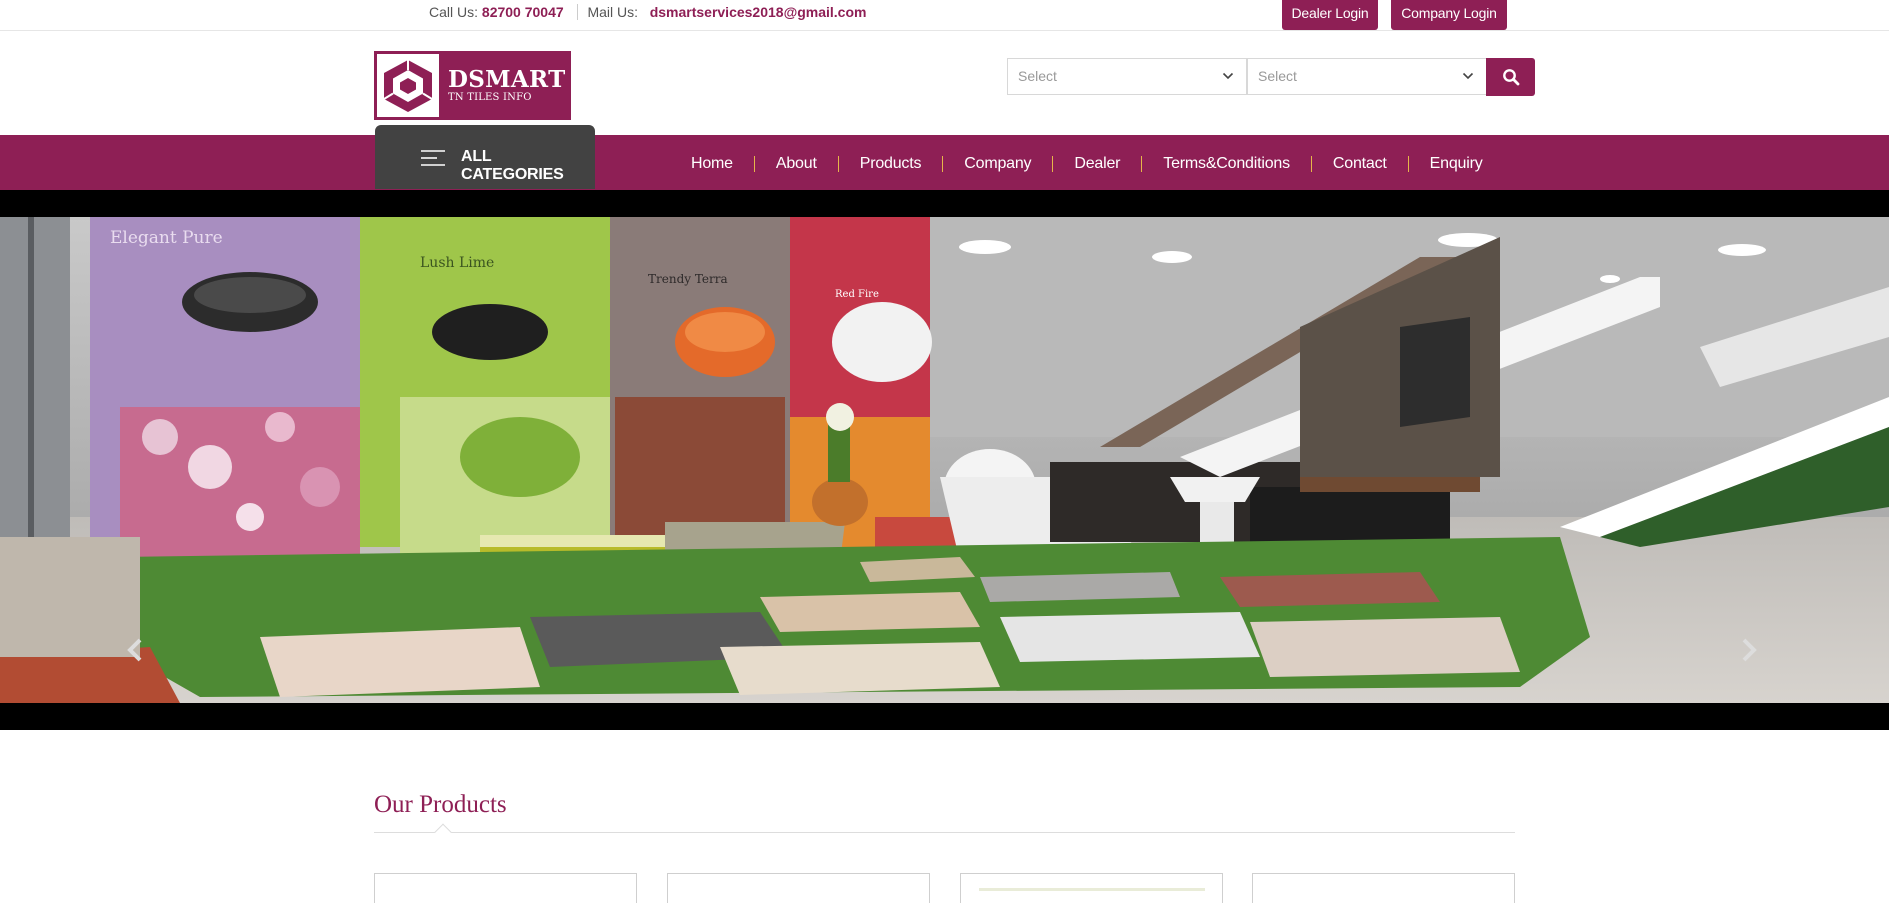 This screenshot has width=1889, height=903. What do you see at coordinates (457, 263) in the screenshot?
I see `panel-label: Lush Lime` at bounding box center [457, 263].